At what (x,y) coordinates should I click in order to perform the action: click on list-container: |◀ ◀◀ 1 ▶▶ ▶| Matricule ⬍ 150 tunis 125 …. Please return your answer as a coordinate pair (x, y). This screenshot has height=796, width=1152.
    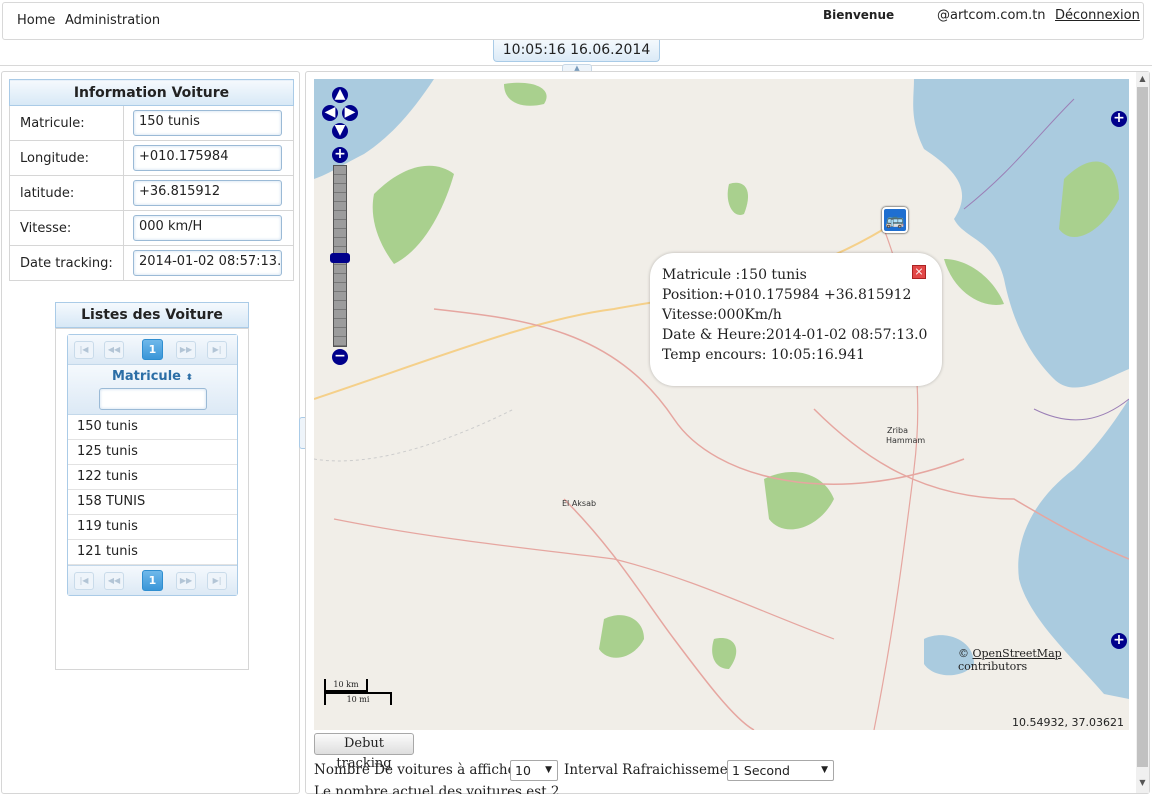
    Looking at the image, I should click on (152, 499).